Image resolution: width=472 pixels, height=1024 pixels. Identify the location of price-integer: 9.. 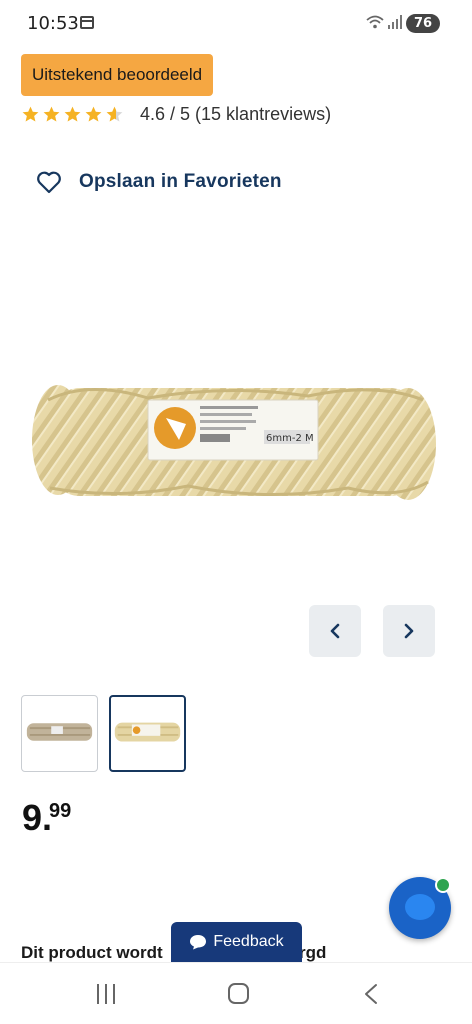
(37, 817).